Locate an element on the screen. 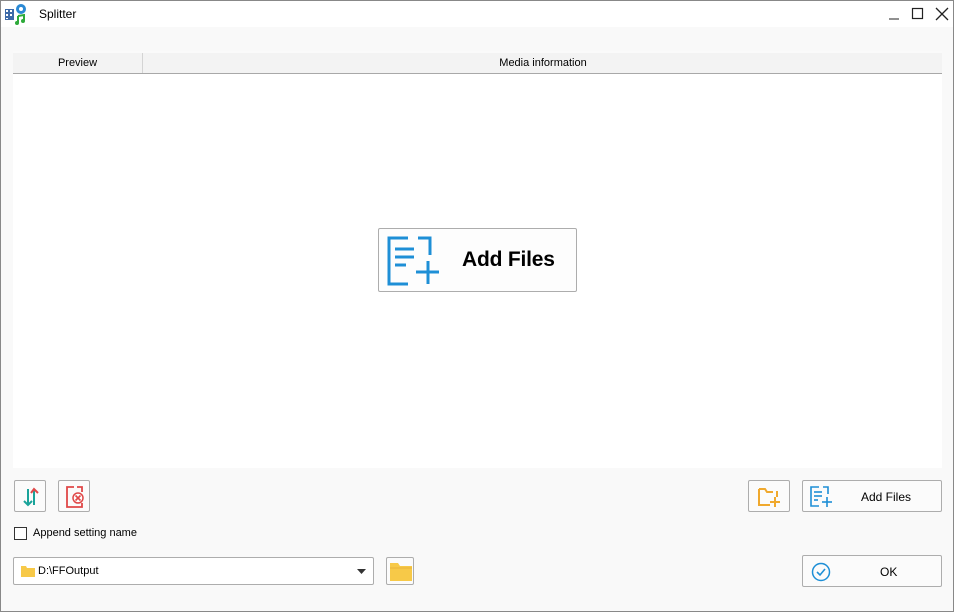  output-path-value: D:\FFOutput is located at coordinates (68, 571).